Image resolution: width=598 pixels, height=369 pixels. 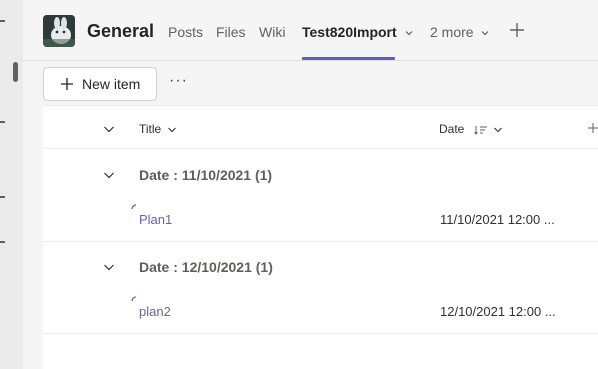 What do you see at coordinates (150, 129) in the screenshot?
I see `column-title-label: Title` at bounding box center [150, 129].